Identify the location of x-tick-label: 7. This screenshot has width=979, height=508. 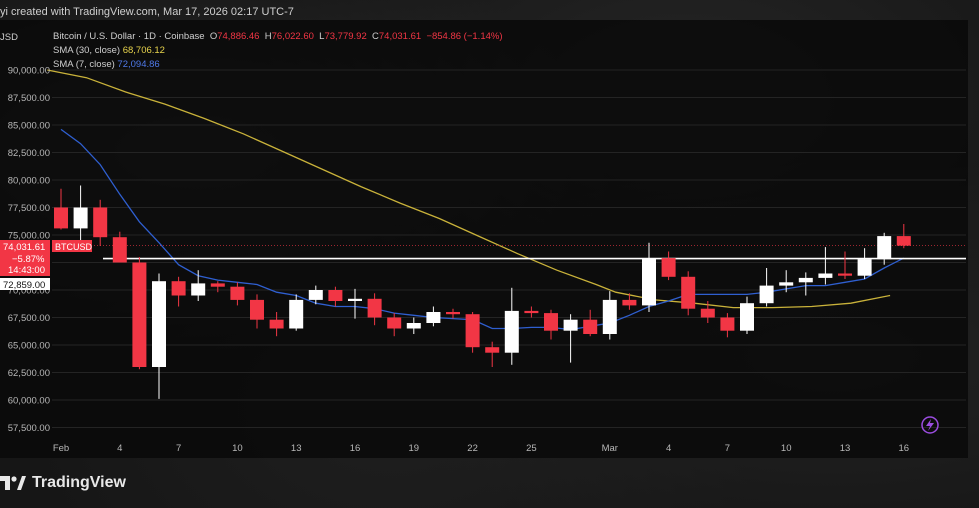
(727, 448).